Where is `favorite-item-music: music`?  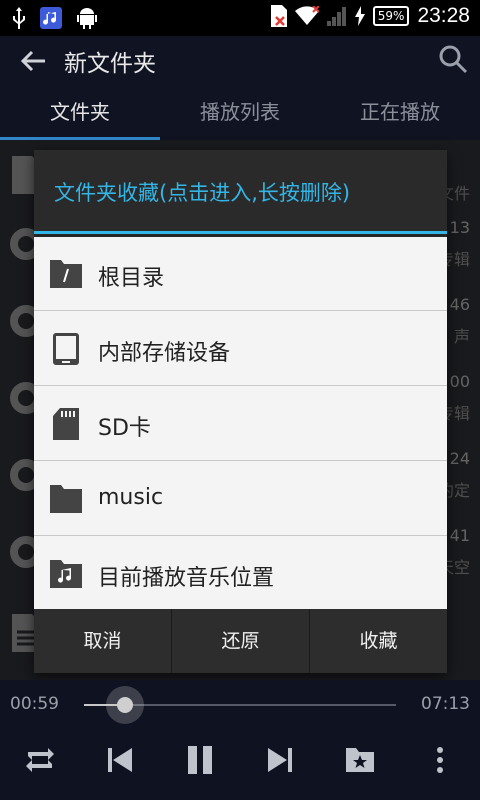
favorite-item-music: music is located at coordinates (240, 499).